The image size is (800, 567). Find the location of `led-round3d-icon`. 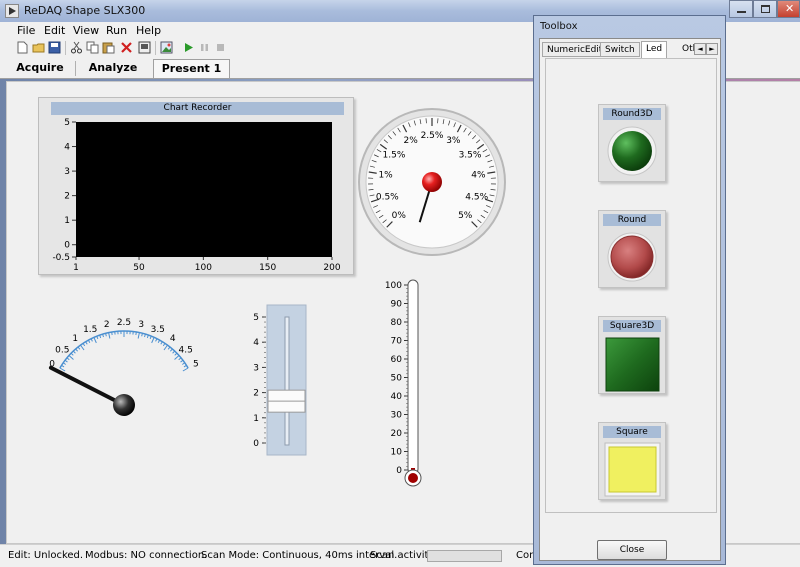

led-round3d-icon is located at coordinates (632, 151).